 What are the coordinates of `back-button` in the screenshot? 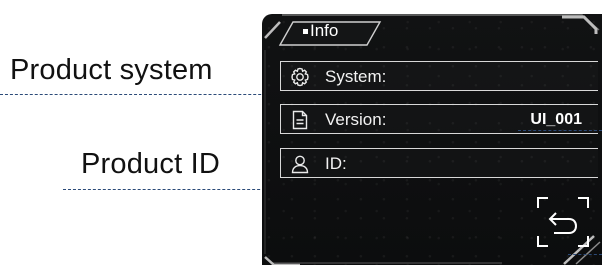 It's located at (563, 222).